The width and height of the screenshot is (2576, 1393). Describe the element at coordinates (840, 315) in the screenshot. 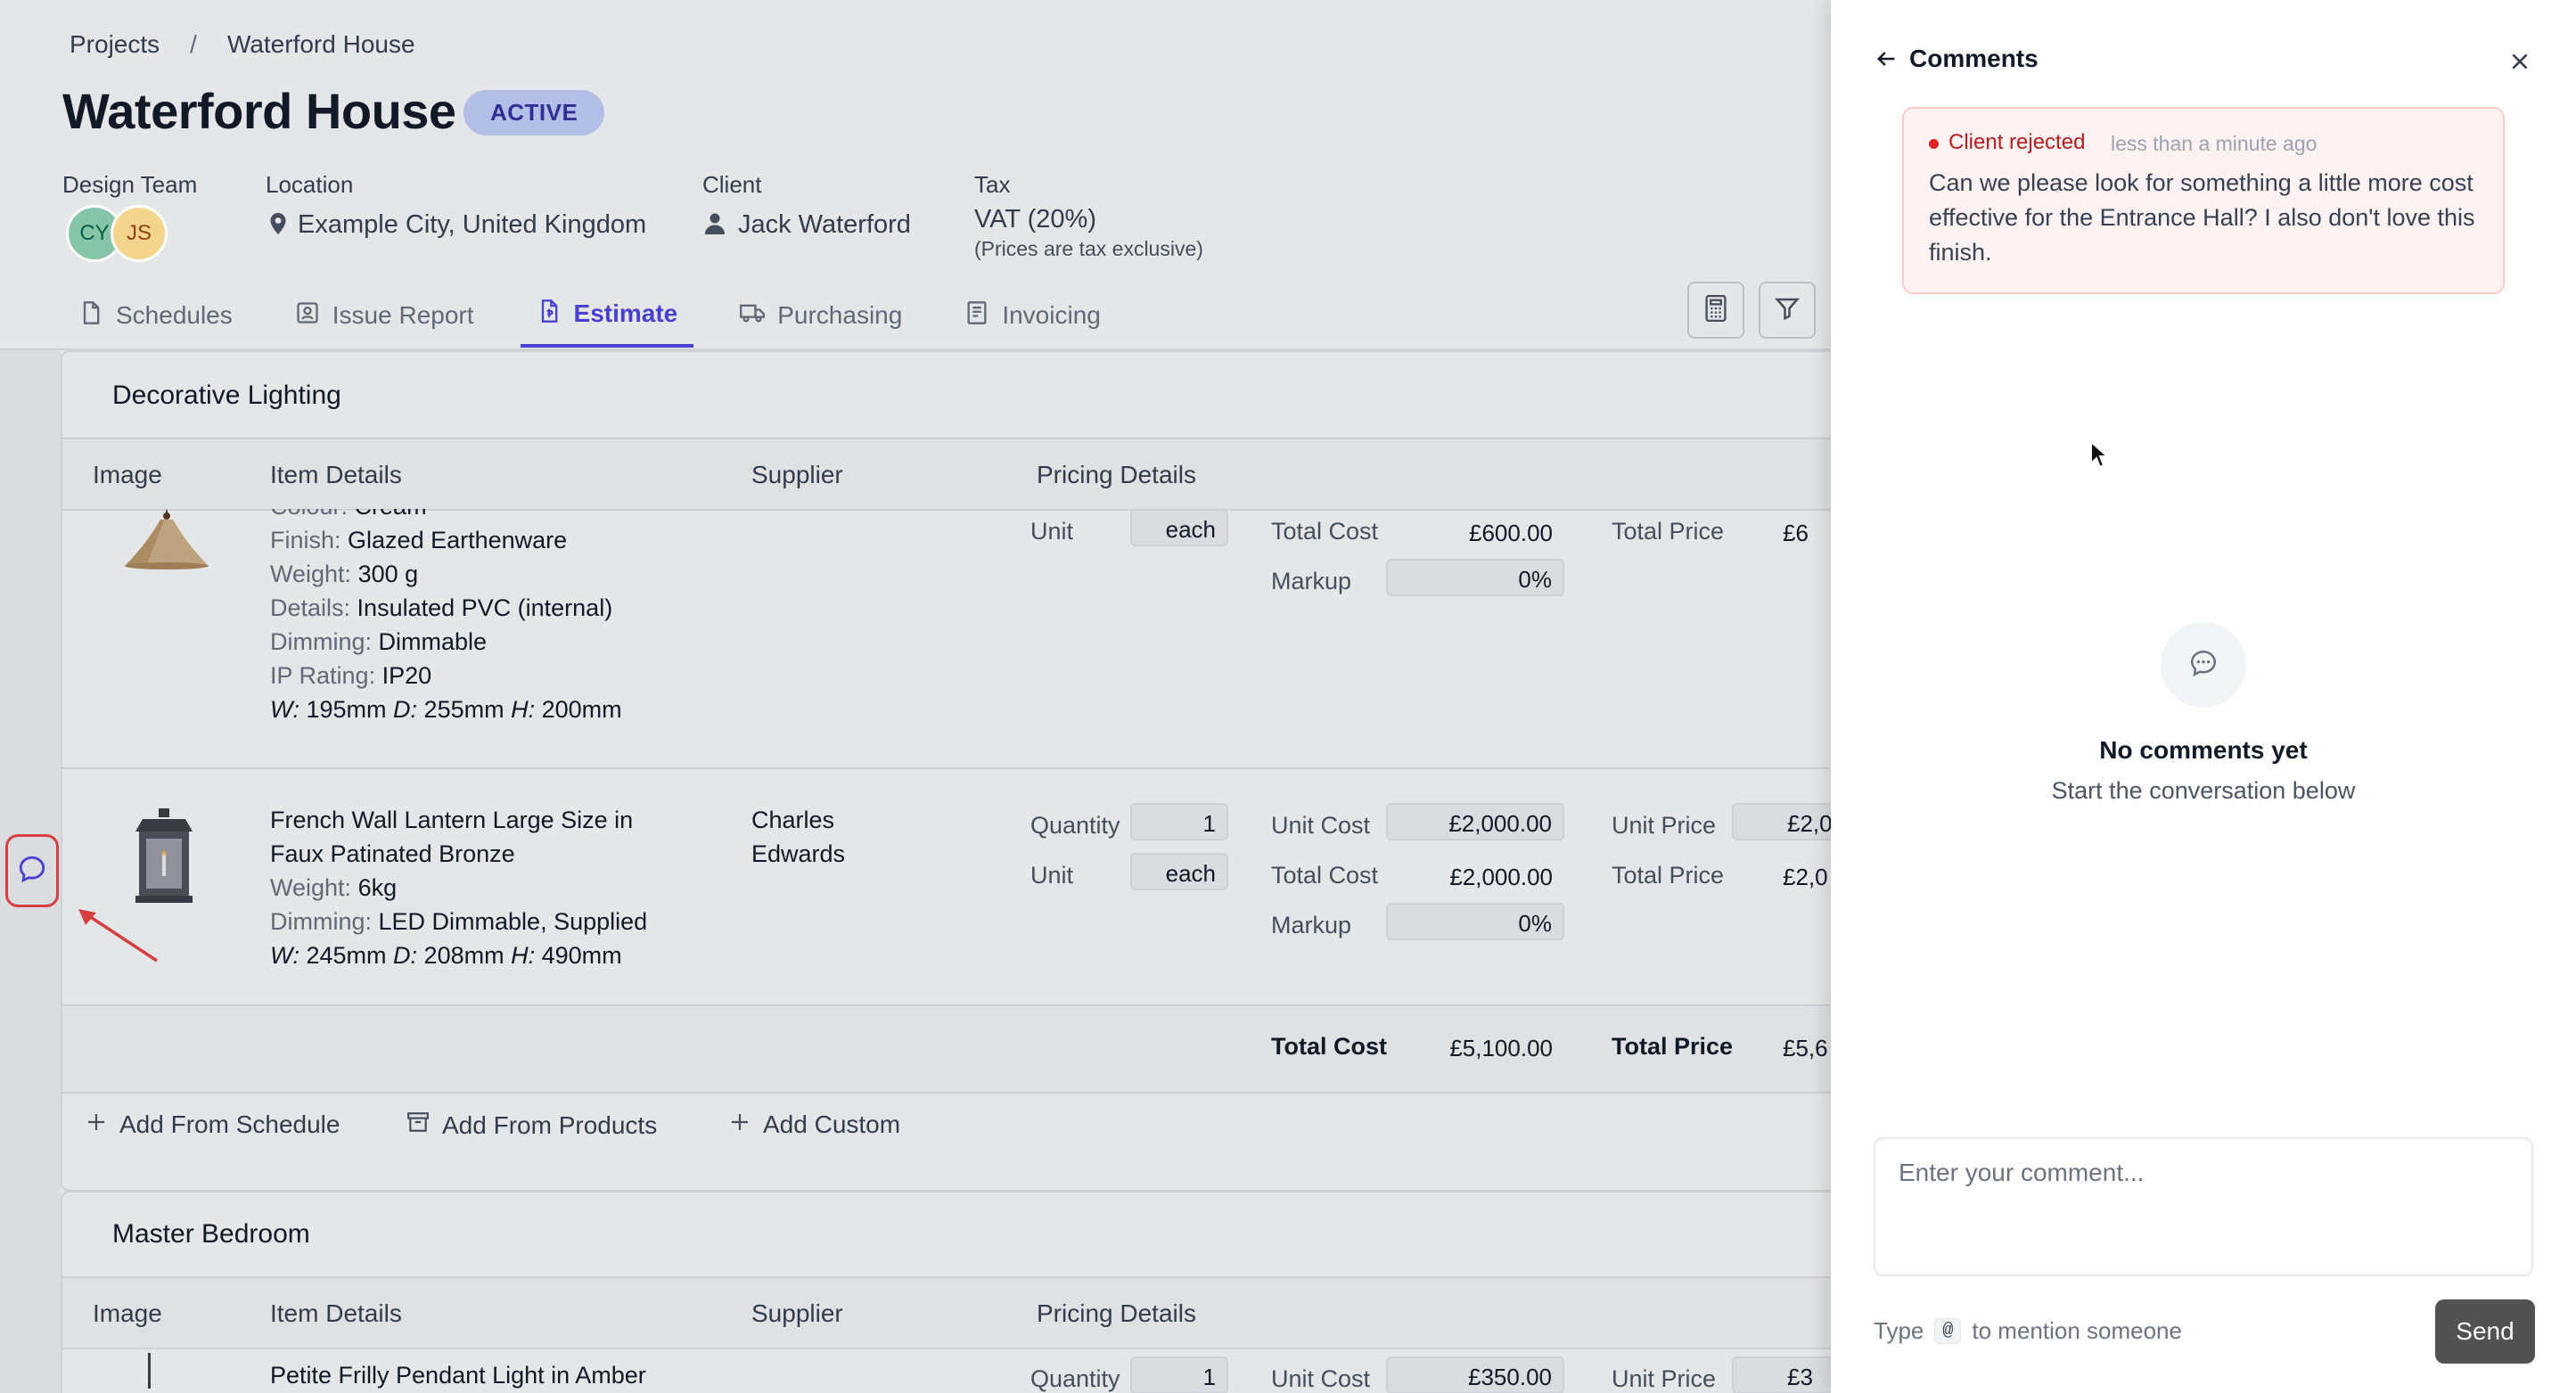

I see `tab-label: Purchasing` at that location.